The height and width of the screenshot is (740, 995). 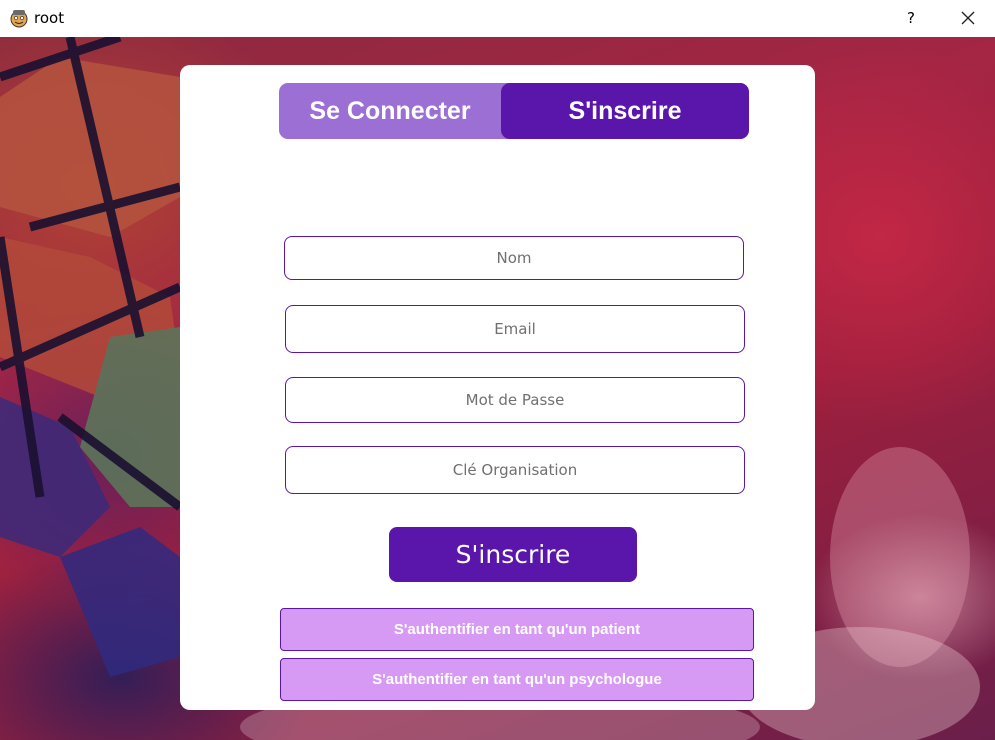 I want to click on help-button: ?, so click(x=911, y=18).